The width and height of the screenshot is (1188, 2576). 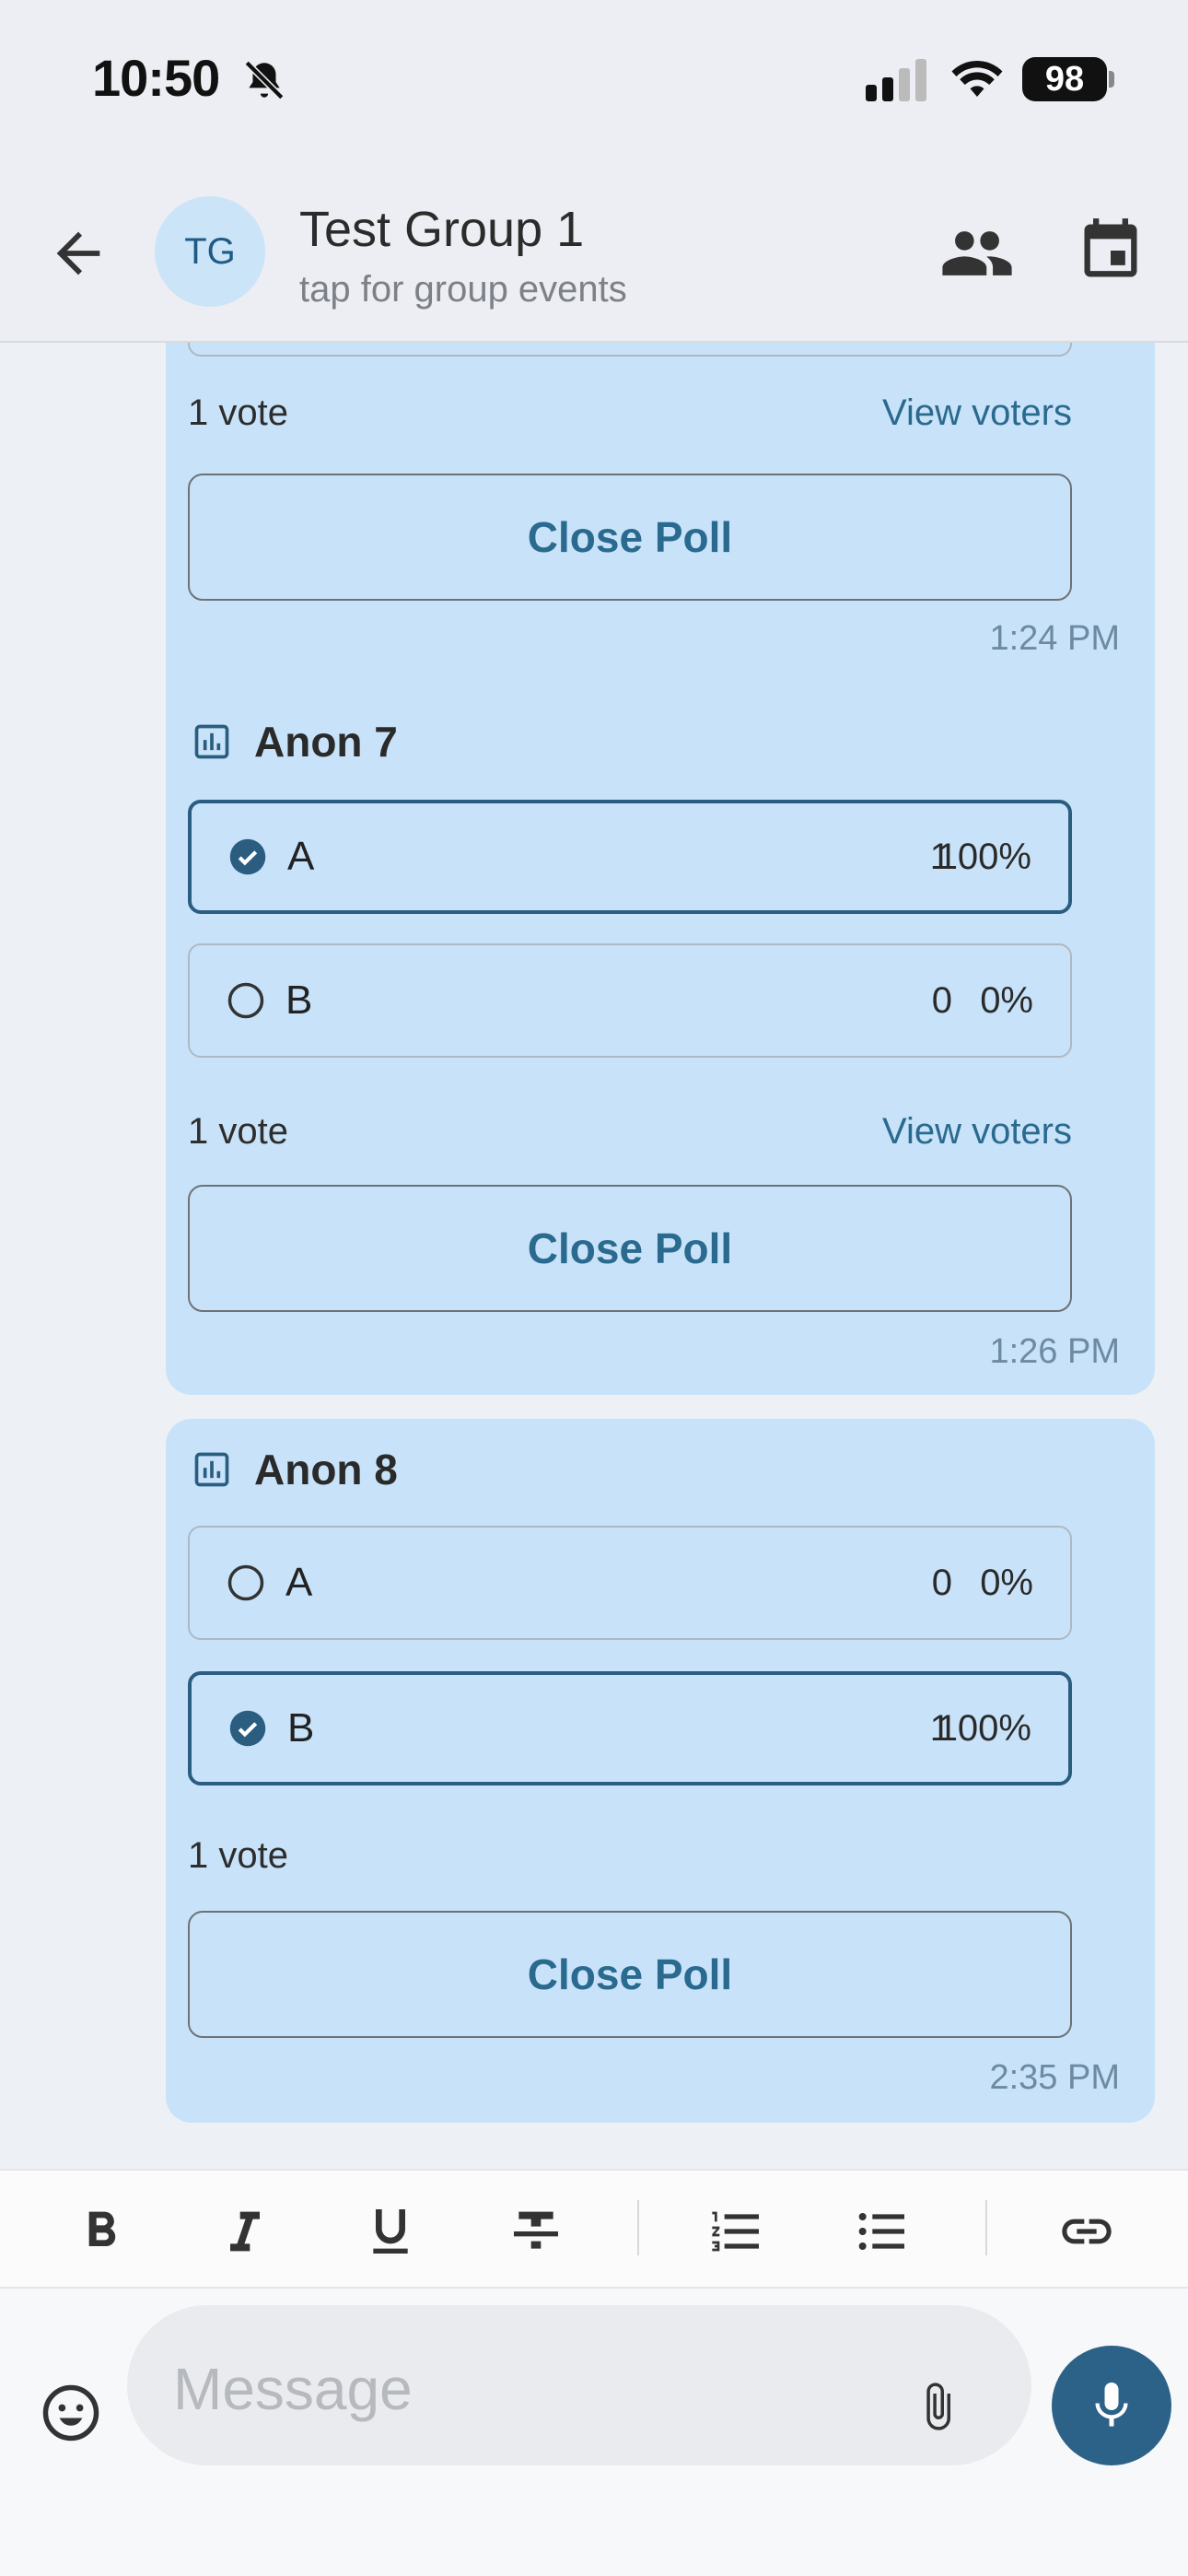 What do you see at coordinates (630, 1583) in the screenshot?
I see `poll-option-a: A 0 0%` at bounding box center [630, 1583].